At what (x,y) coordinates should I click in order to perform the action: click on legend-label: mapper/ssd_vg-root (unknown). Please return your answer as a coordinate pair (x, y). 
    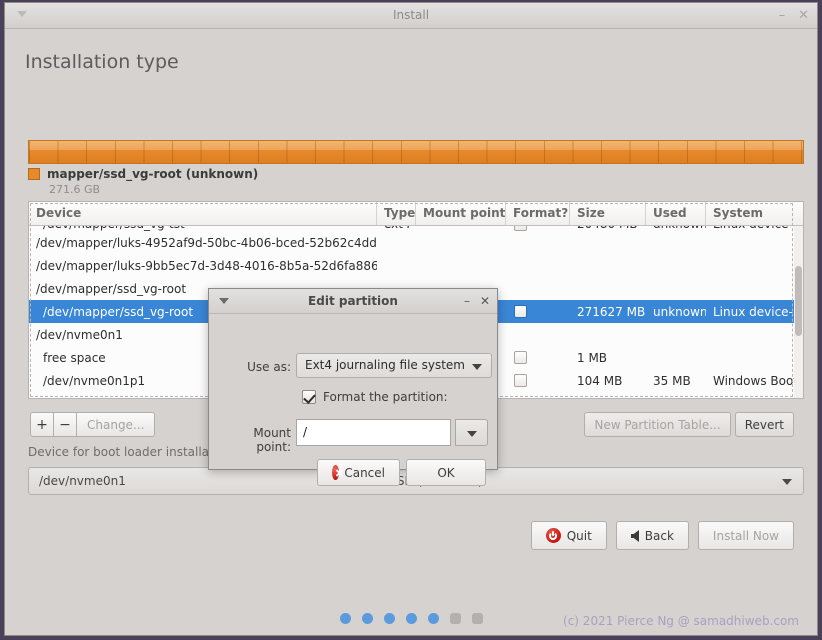
    Looking at the image, I should click on (153, 174).